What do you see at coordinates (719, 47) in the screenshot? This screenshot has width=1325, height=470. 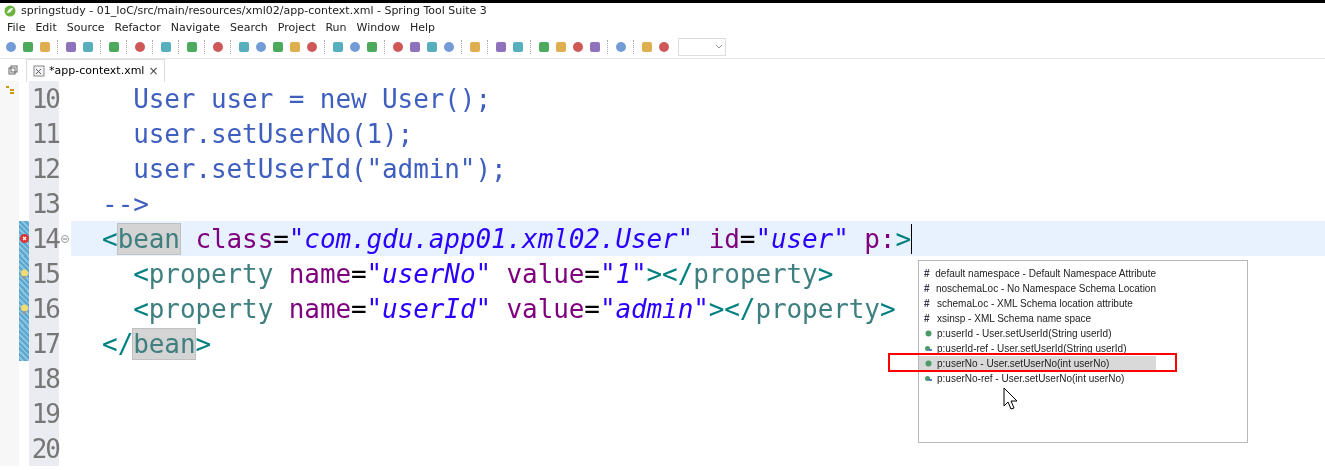 I see `chevron-down-icon` at bounding box center [719, 47].